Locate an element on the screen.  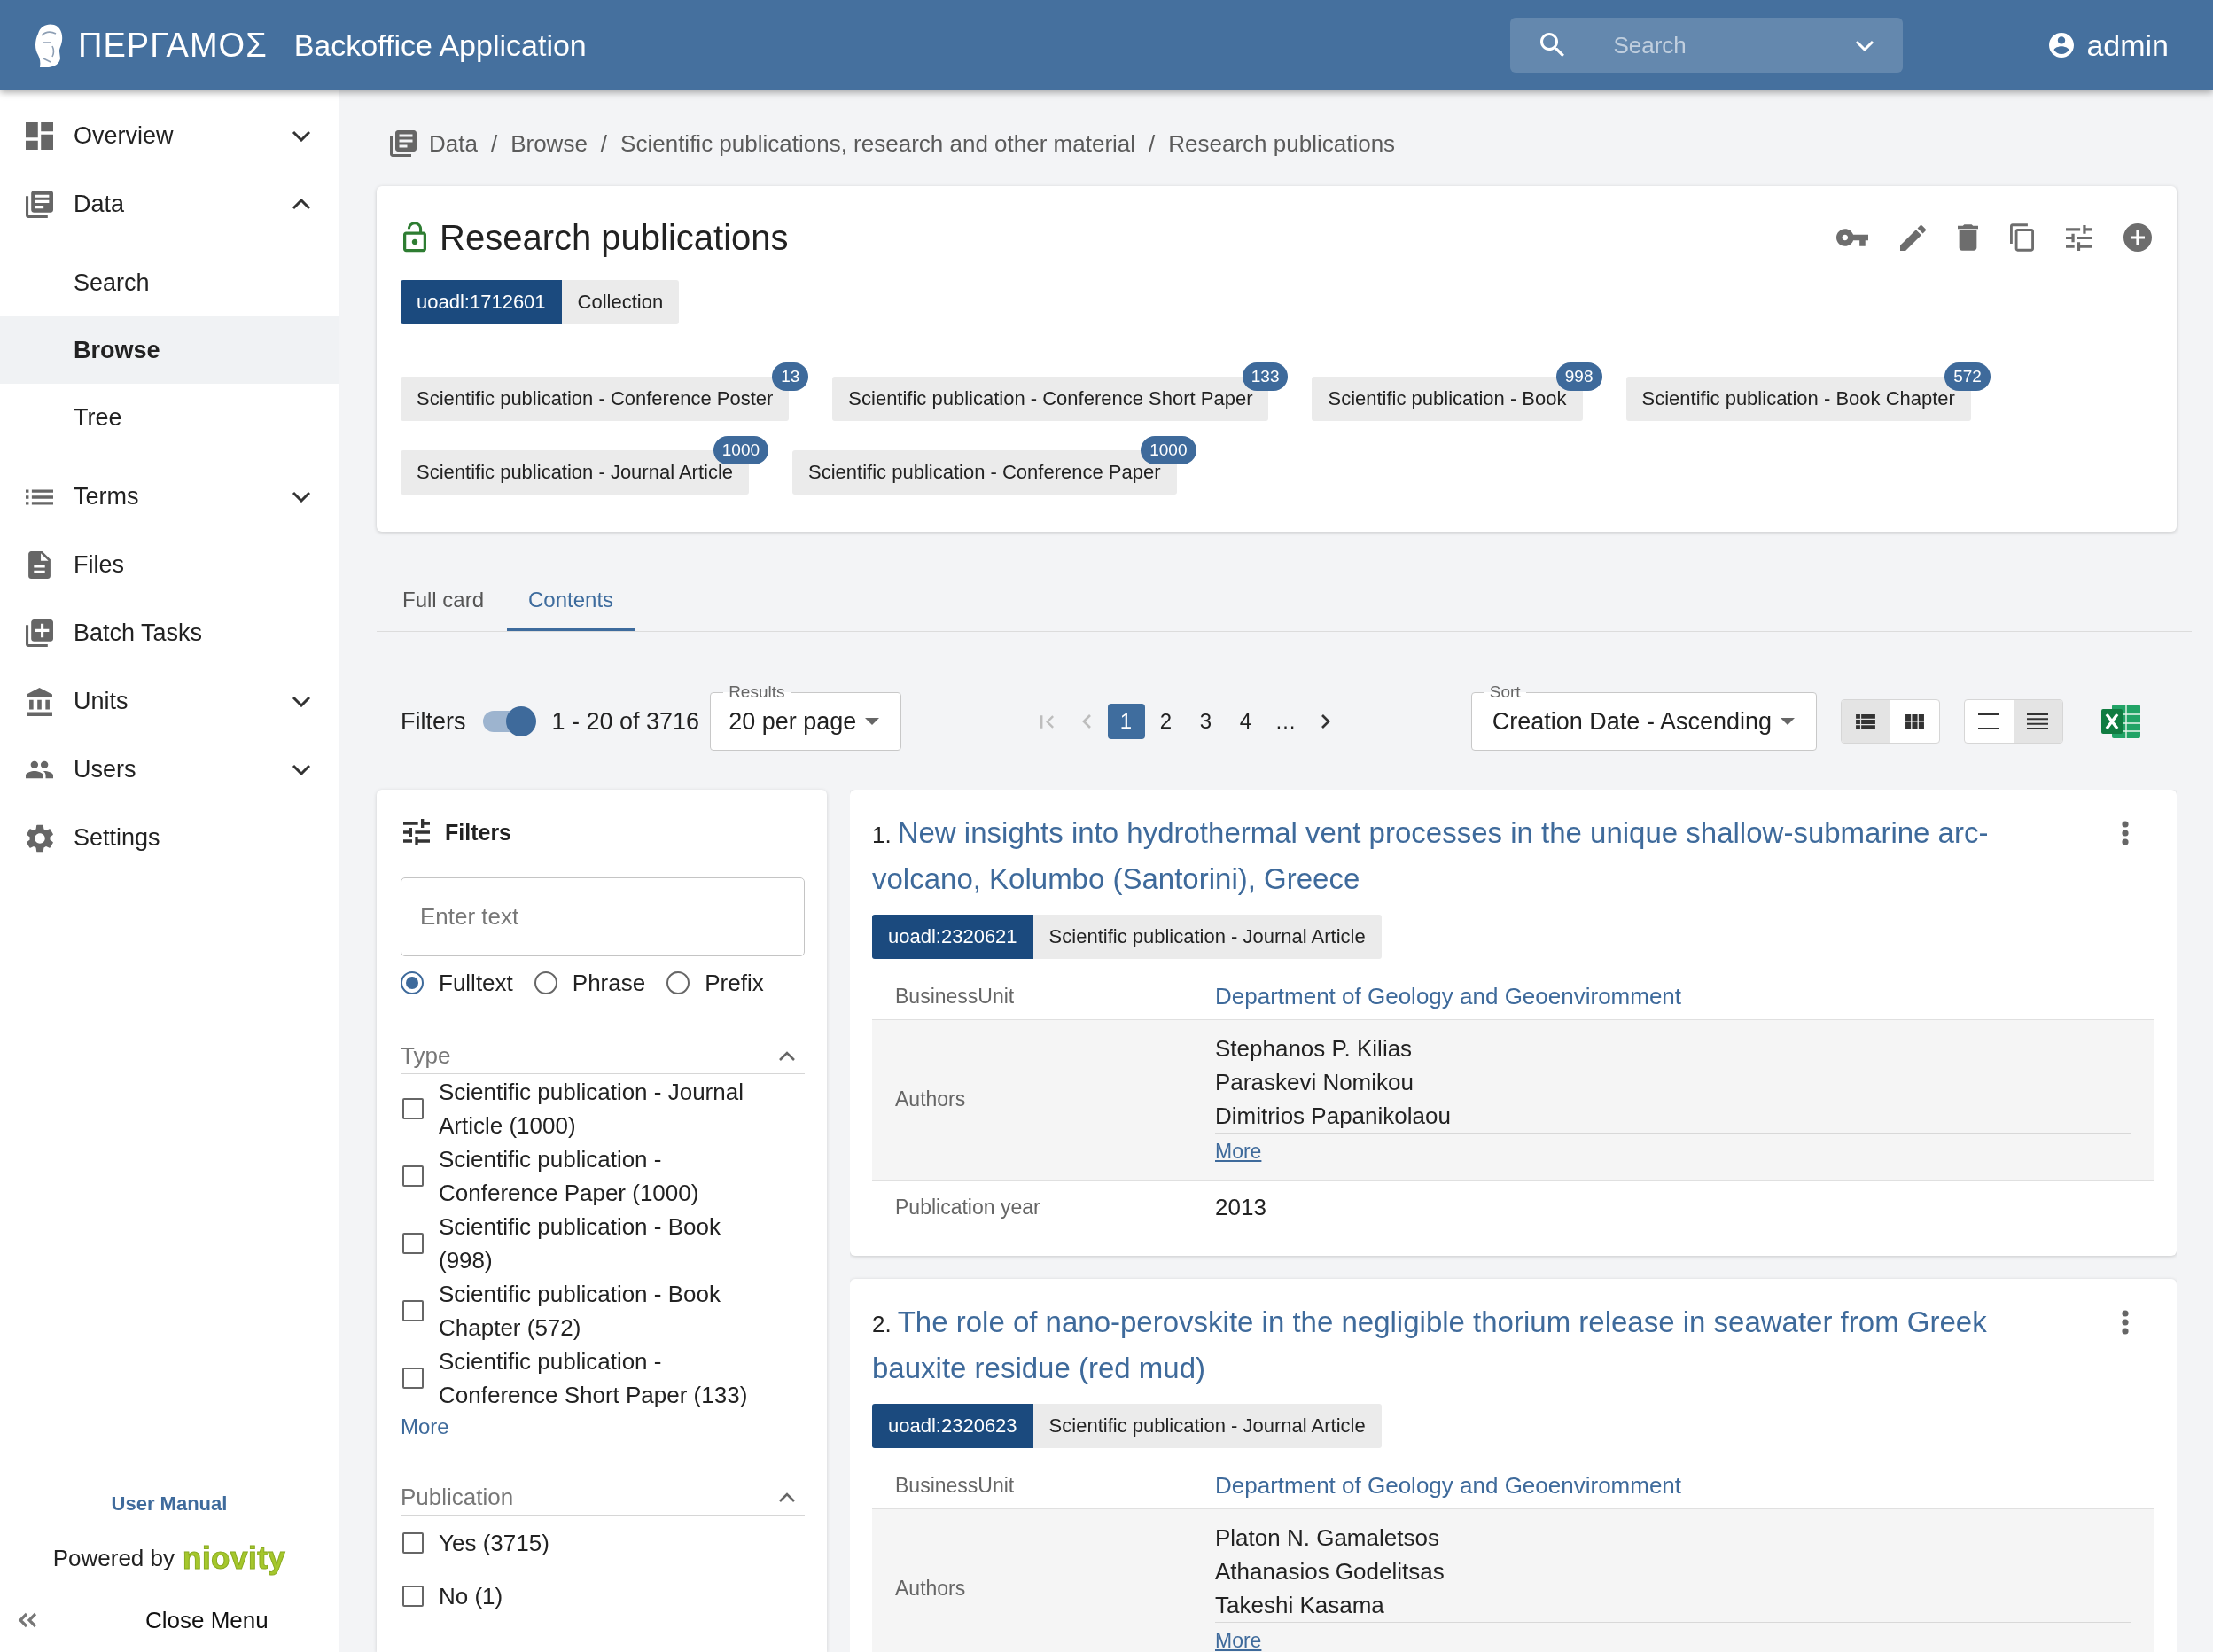
spaced-lines-icon is located at coordinates (1989, 721).